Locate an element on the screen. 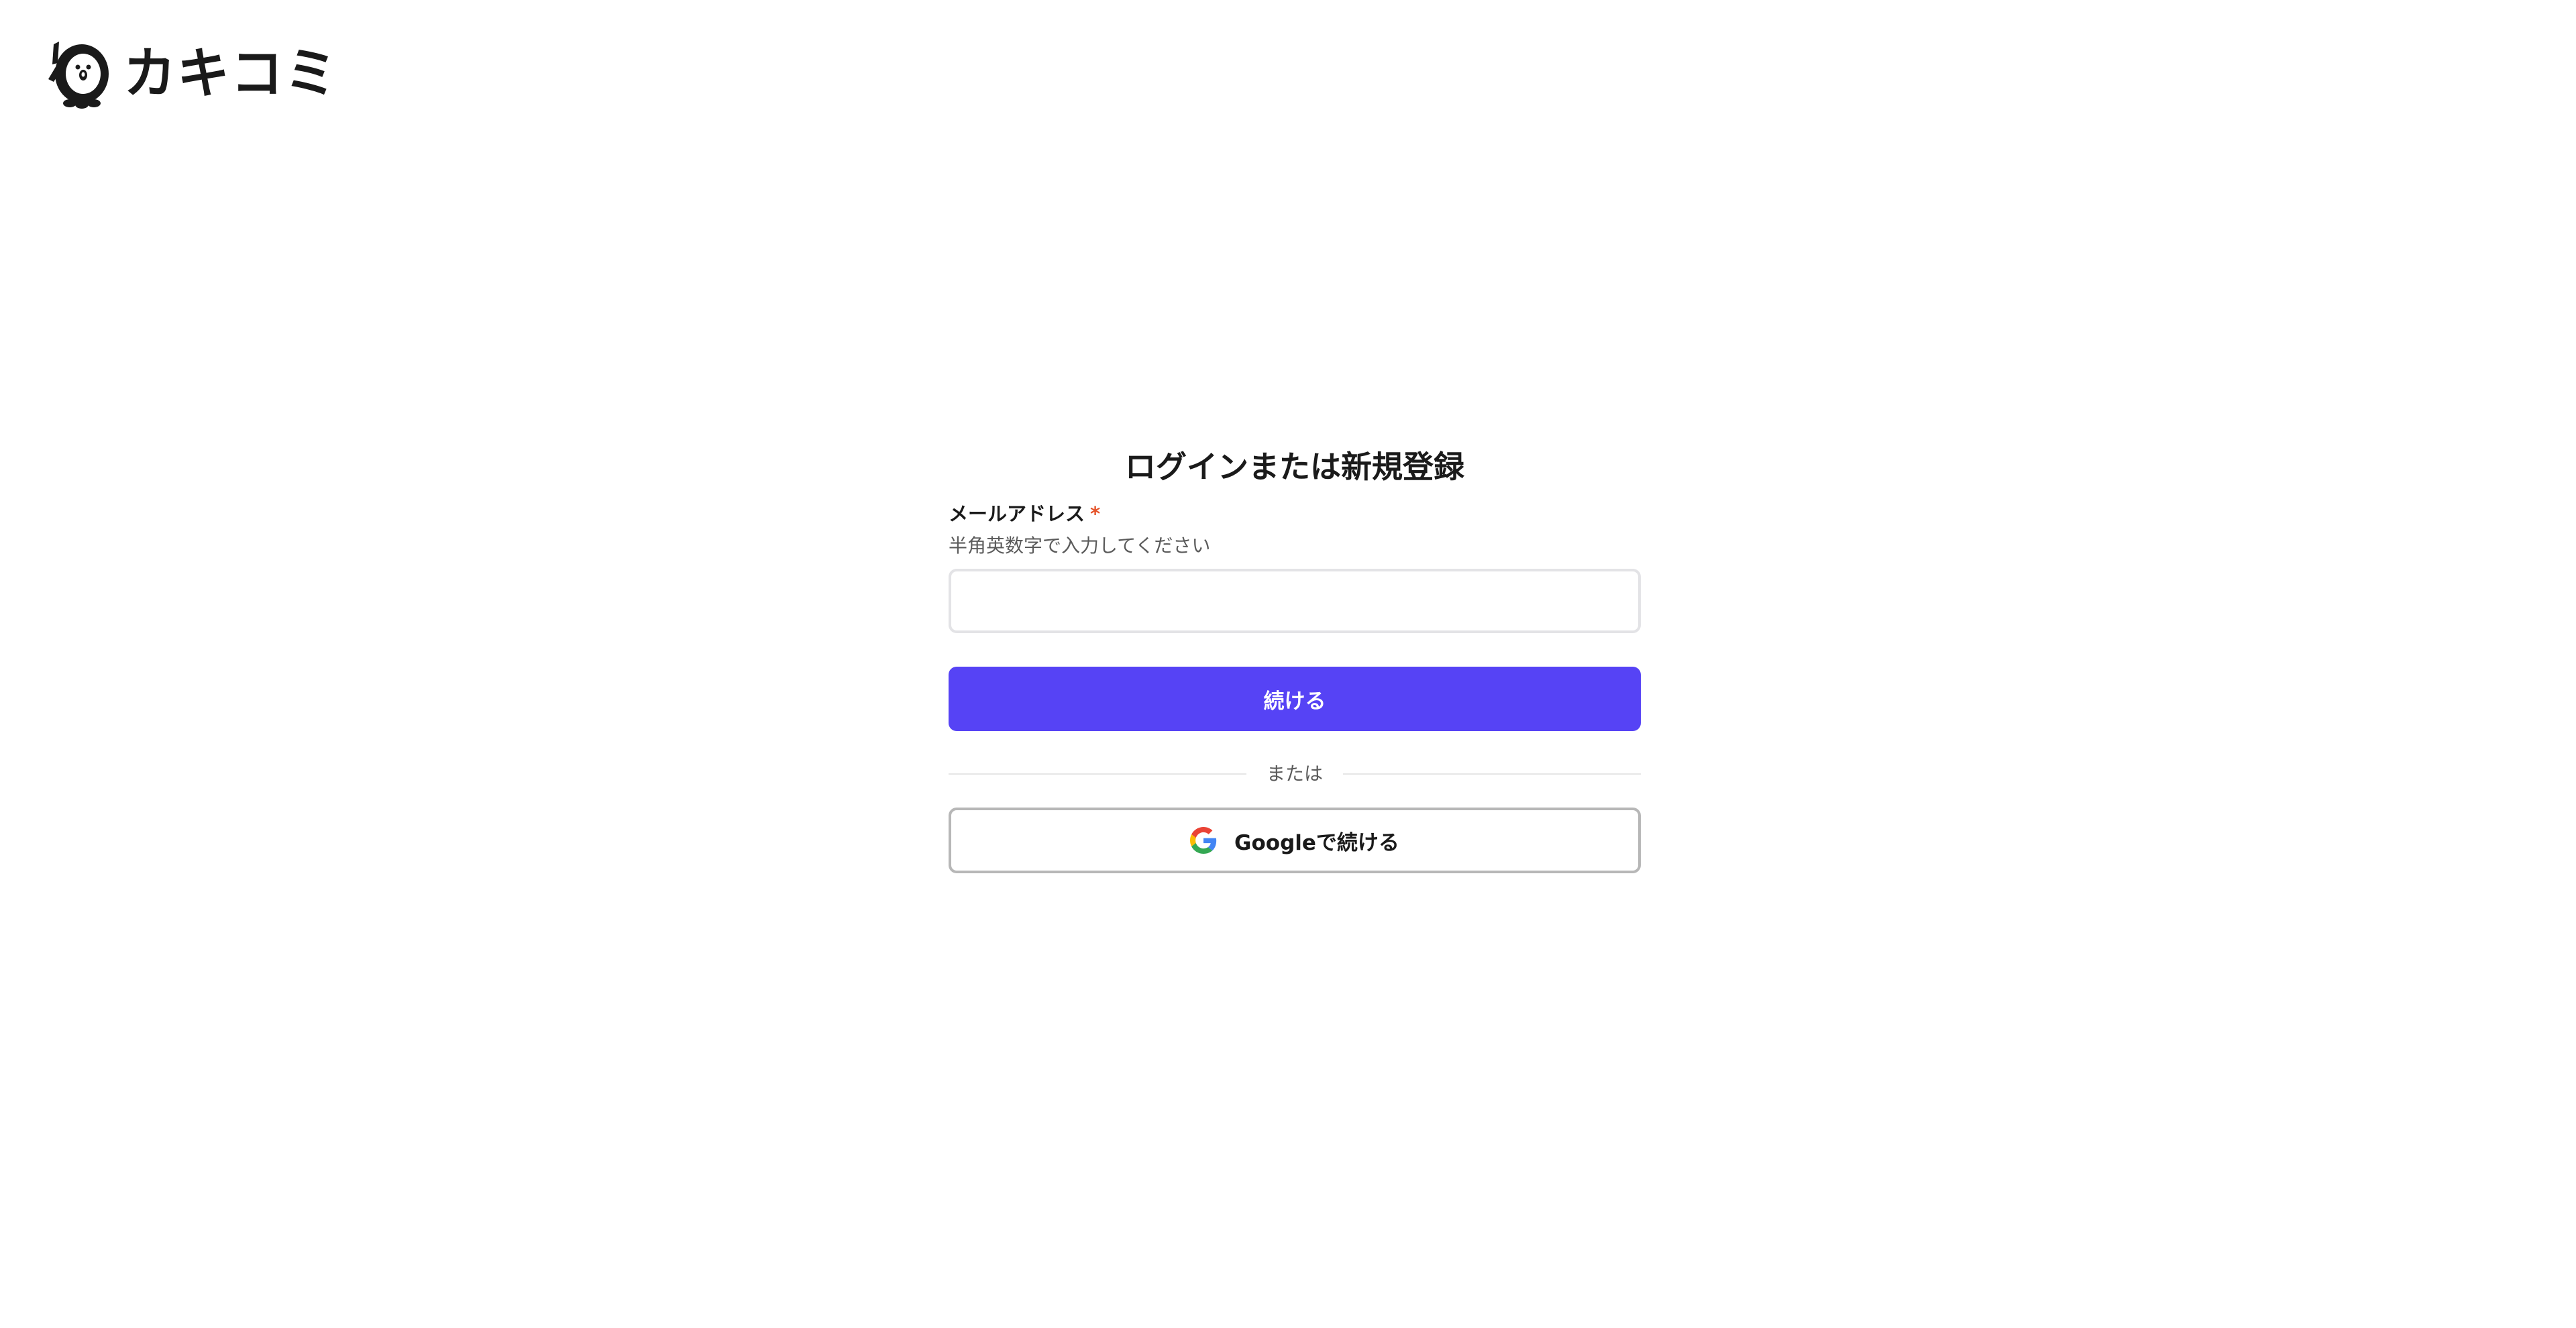 This screenshot has height=1328, width=2576. google-signin-button: Googleで続ける is located at coordinates (1295, 840).